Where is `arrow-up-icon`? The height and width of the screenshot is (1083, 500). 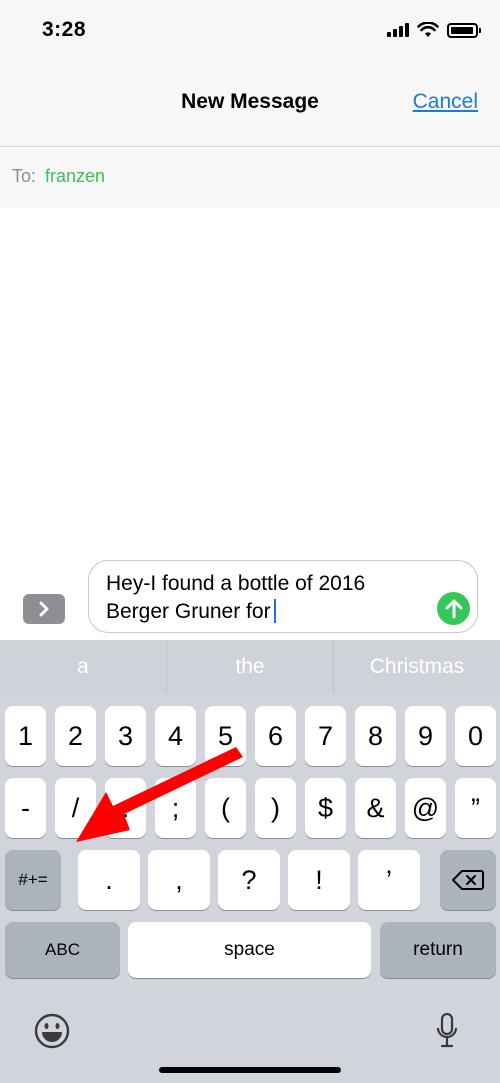 arrow-up-icon is located at coordinates (453, 608).